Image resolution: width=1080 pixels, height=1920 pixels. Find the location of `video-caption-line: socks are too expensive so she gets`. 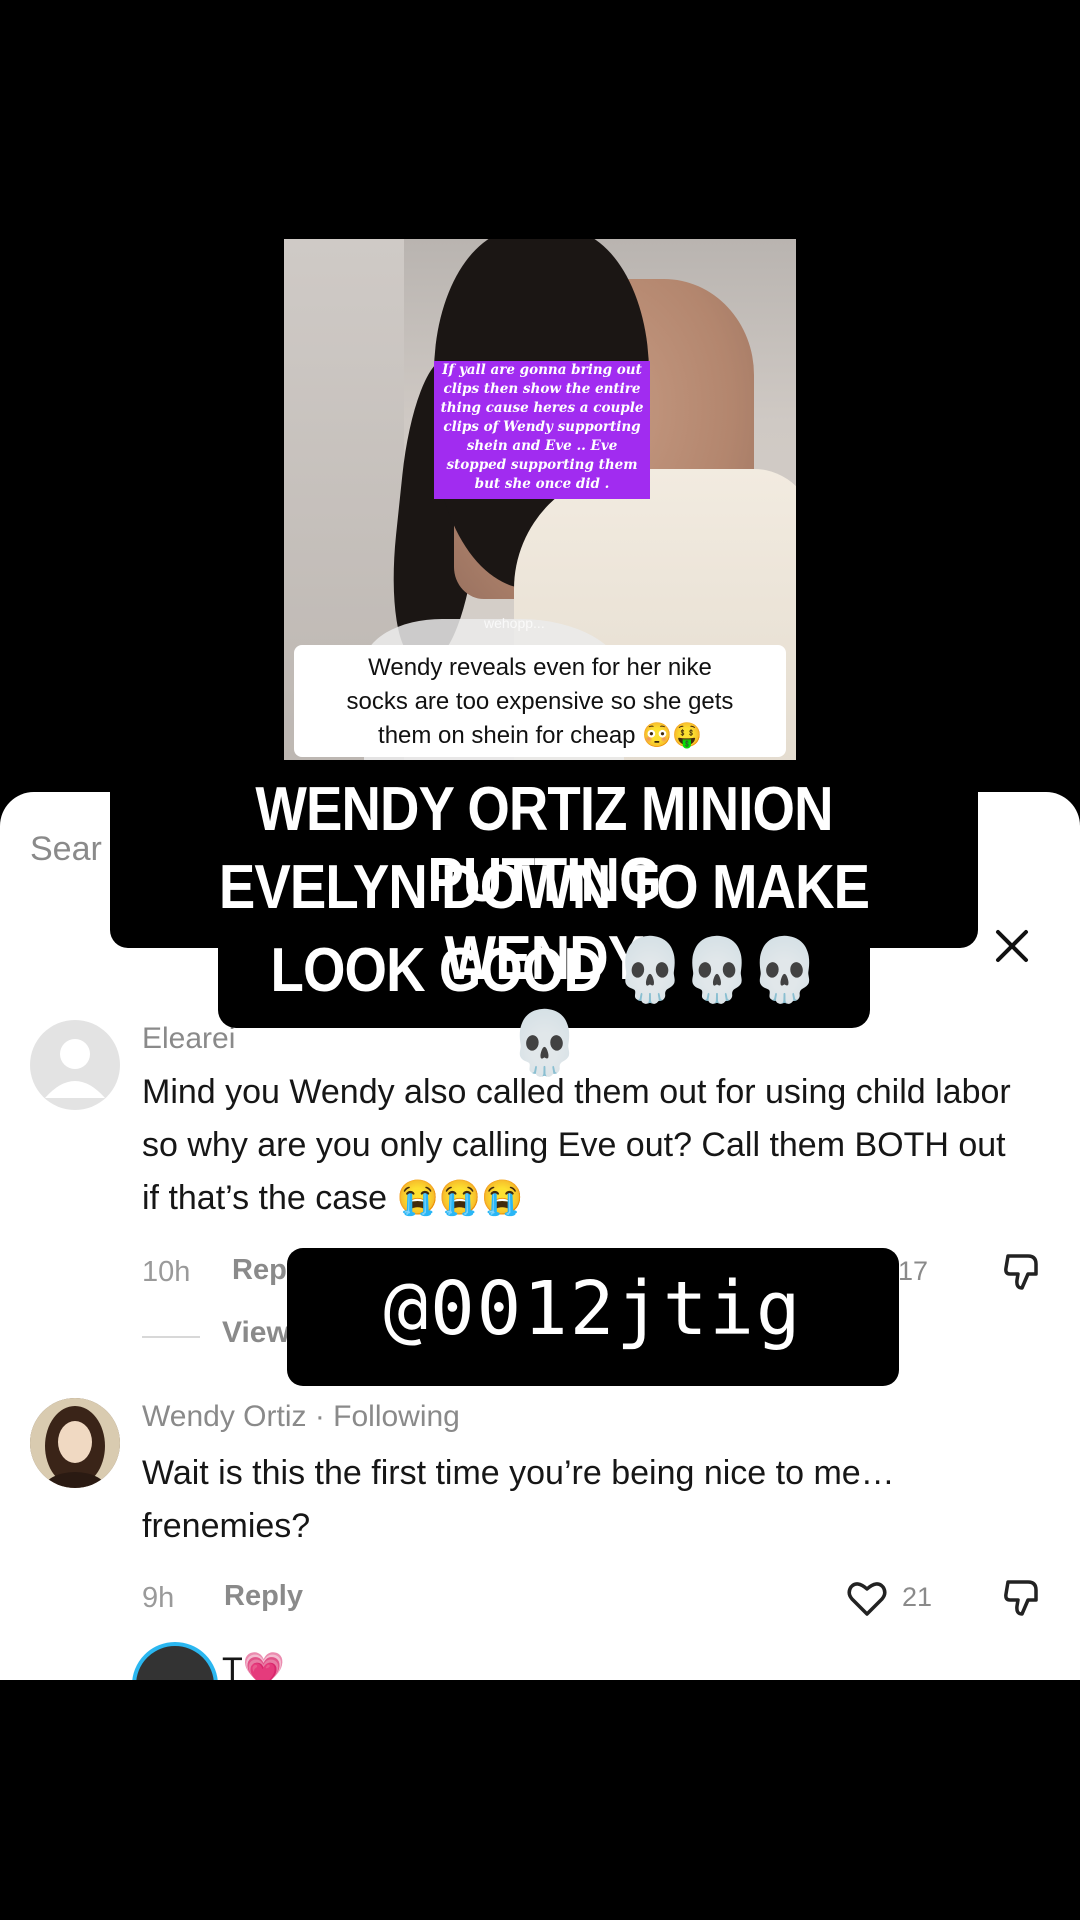

video-caption-line: socks are too expensive so she gets is located at coordinates (540, 701).